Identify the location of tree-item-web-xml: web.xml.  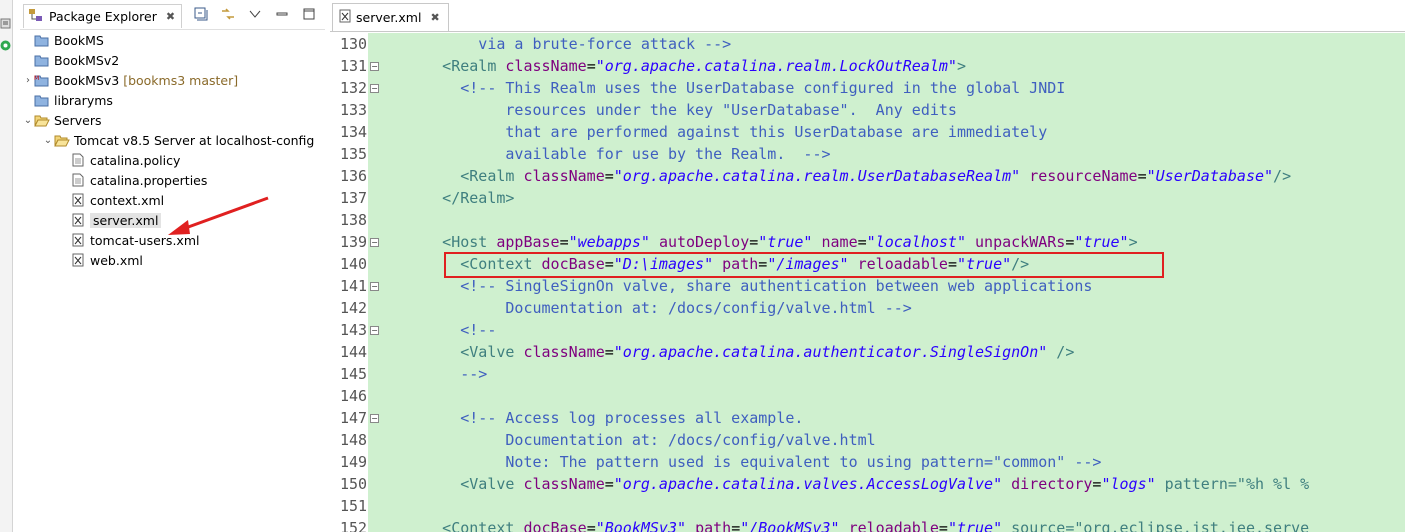
(106, 260).